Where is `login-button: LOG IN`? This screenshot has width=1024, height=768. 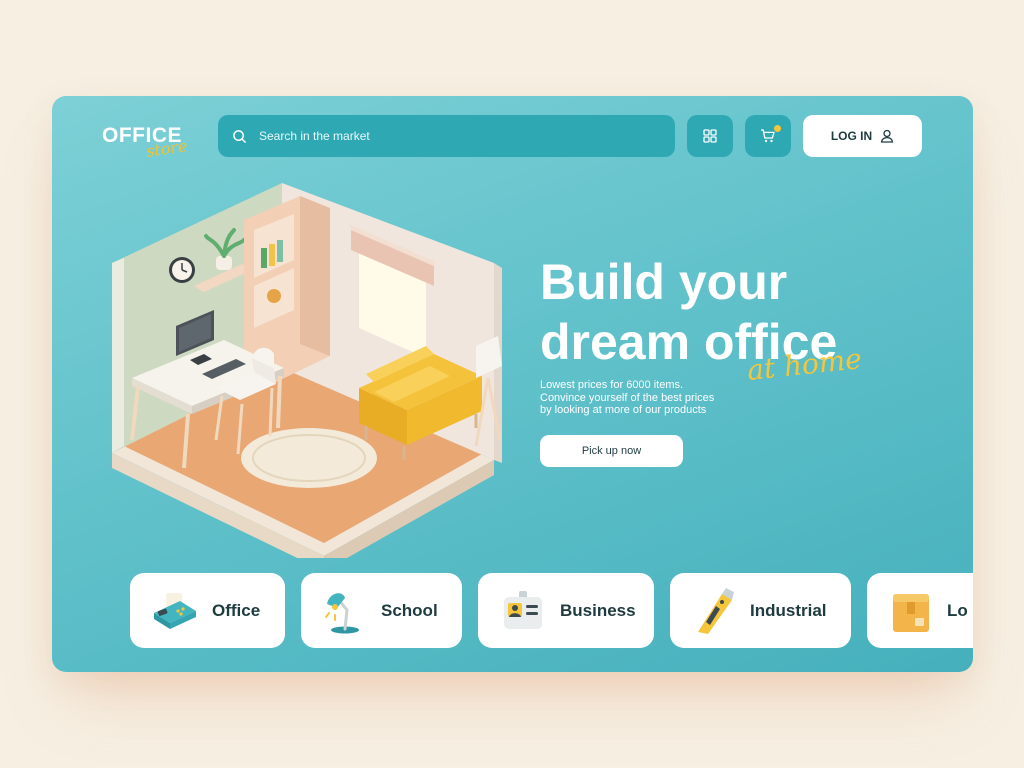
login-button: LOG IN is located at coordinates (862, 136).